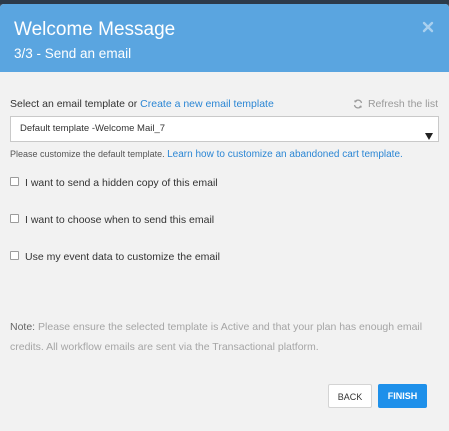 This screenshot has height=431, width=449. I want to click on choose-send-time-checkbox, so click(14, 218).